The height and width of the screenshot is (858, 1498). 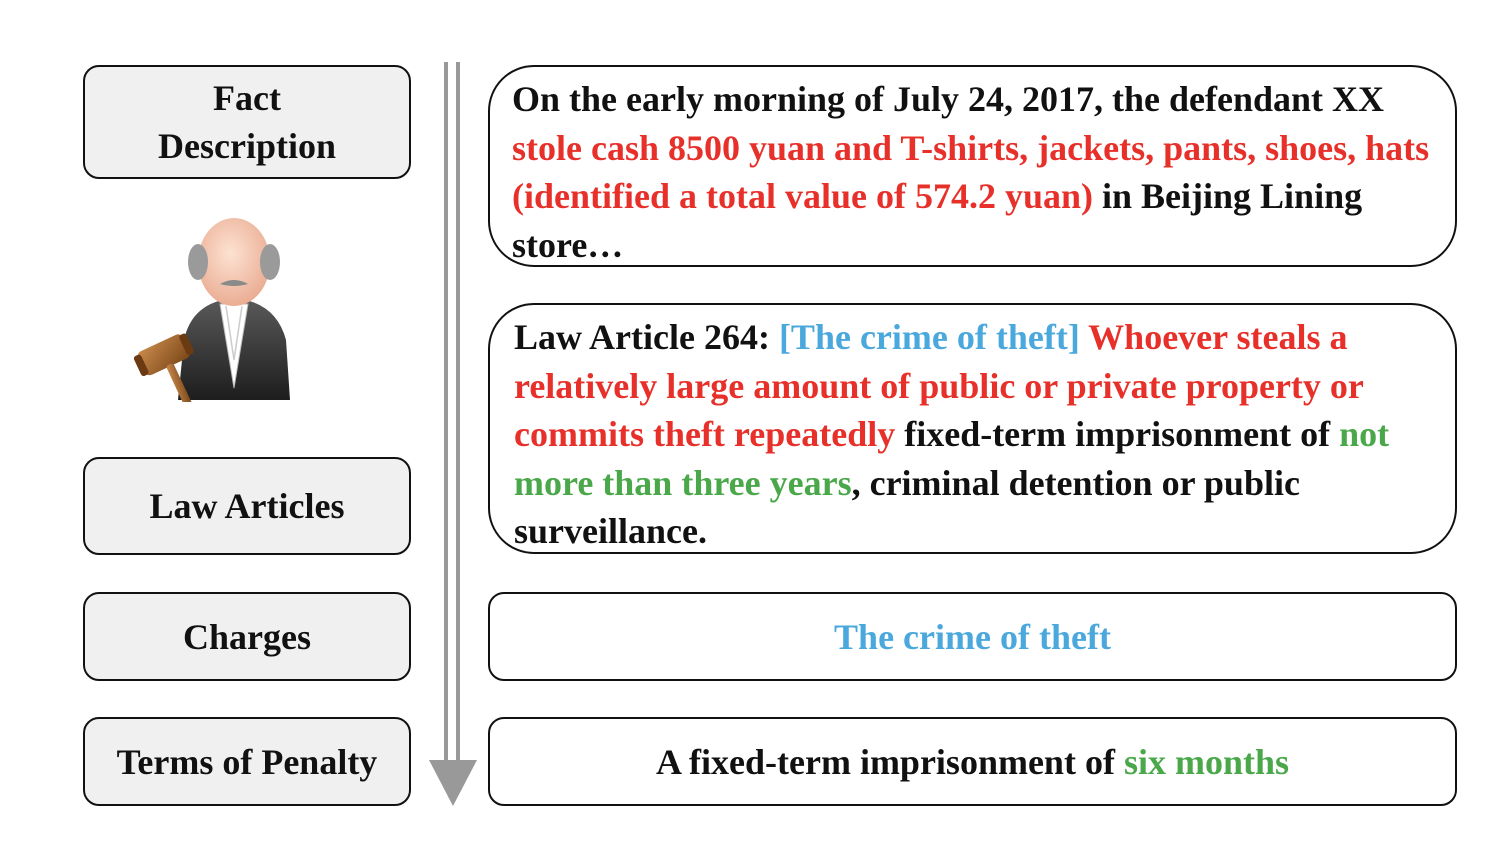 I want to click on judge-with-gavel-icon, so click(x=212, y=310).